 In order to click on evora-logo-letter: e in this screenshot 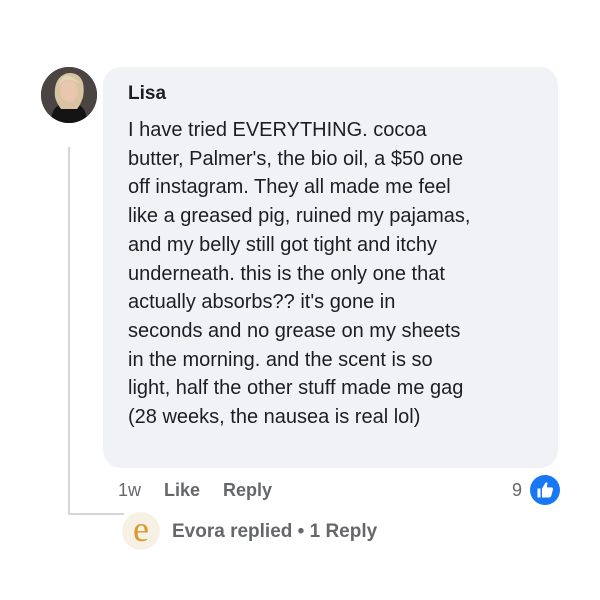, I will do `click(141, 529)`.